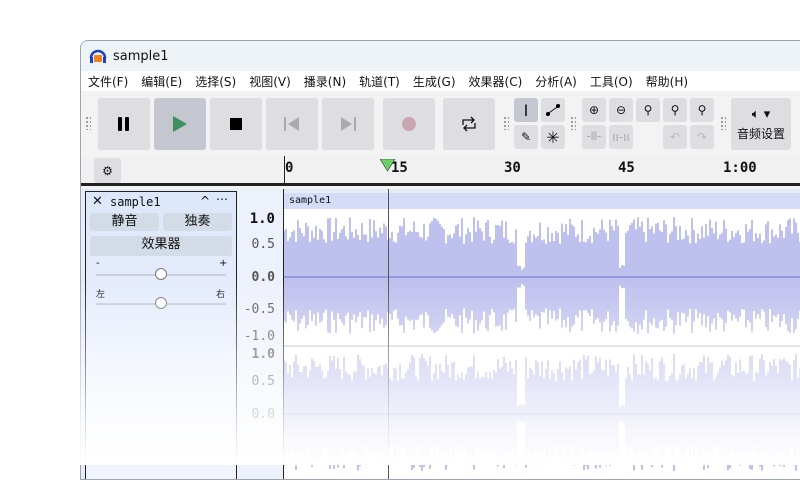 Image resolution: width=800 pixels, height=480 pixels. Describe the element at coordinates (161, 335) in the screenshot. I see `track-control-panel: ✕ sample1 ^ ⋯ 静音 独奏 效果器 - + 左 右` at that location.